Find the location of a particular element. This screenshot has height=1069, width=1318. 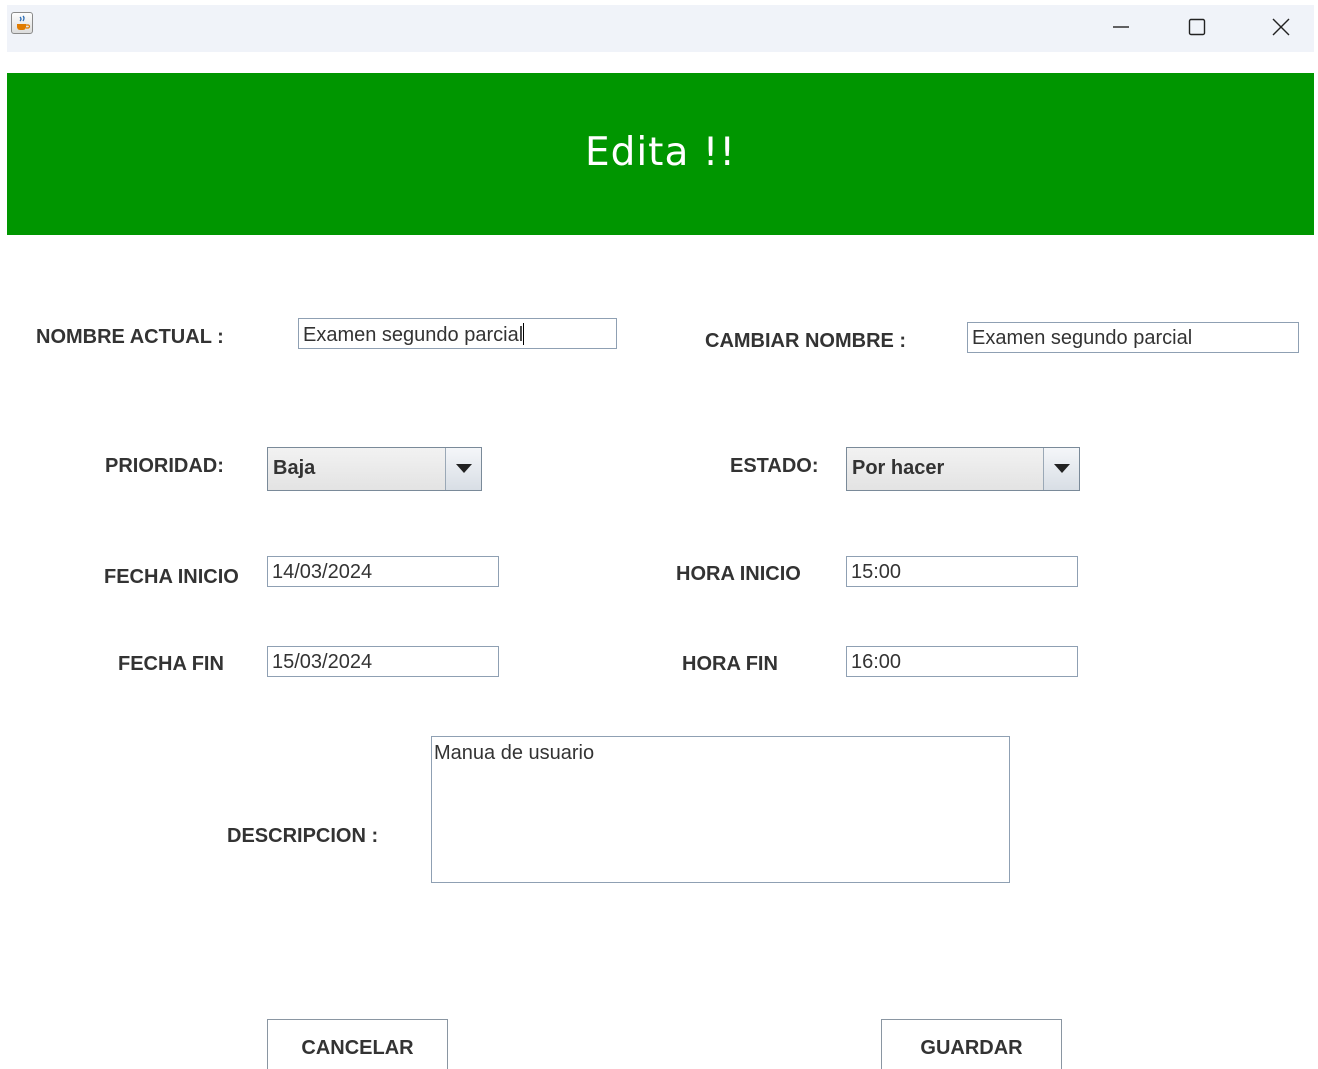

cambiar-nombre-label: CAMBIAR NOMBRE : is located at coordinates (806, 341).